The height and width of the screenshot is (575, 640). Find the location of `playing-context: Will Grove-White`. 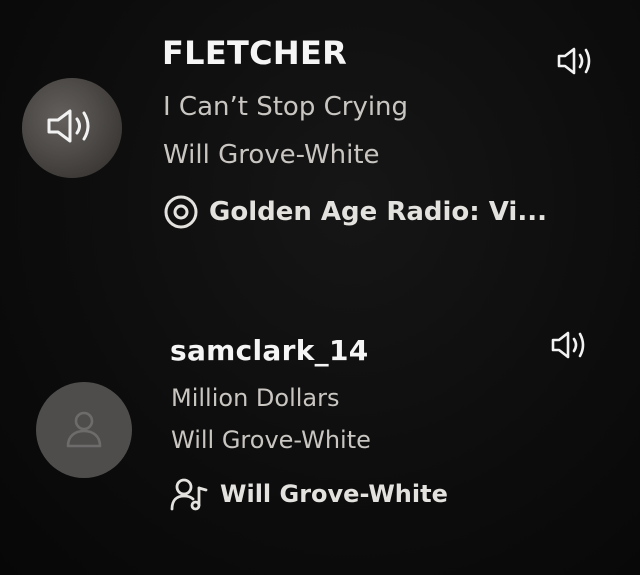

playing-context: Will Grove-White is located at coordinates (309, 494).